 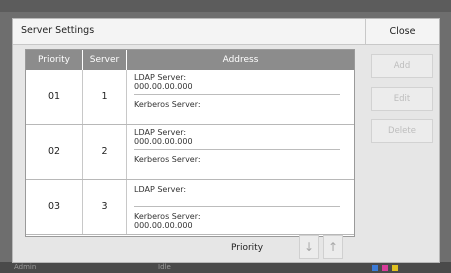 I want to click on priority-label: Priority, so click(x=247, y=248).